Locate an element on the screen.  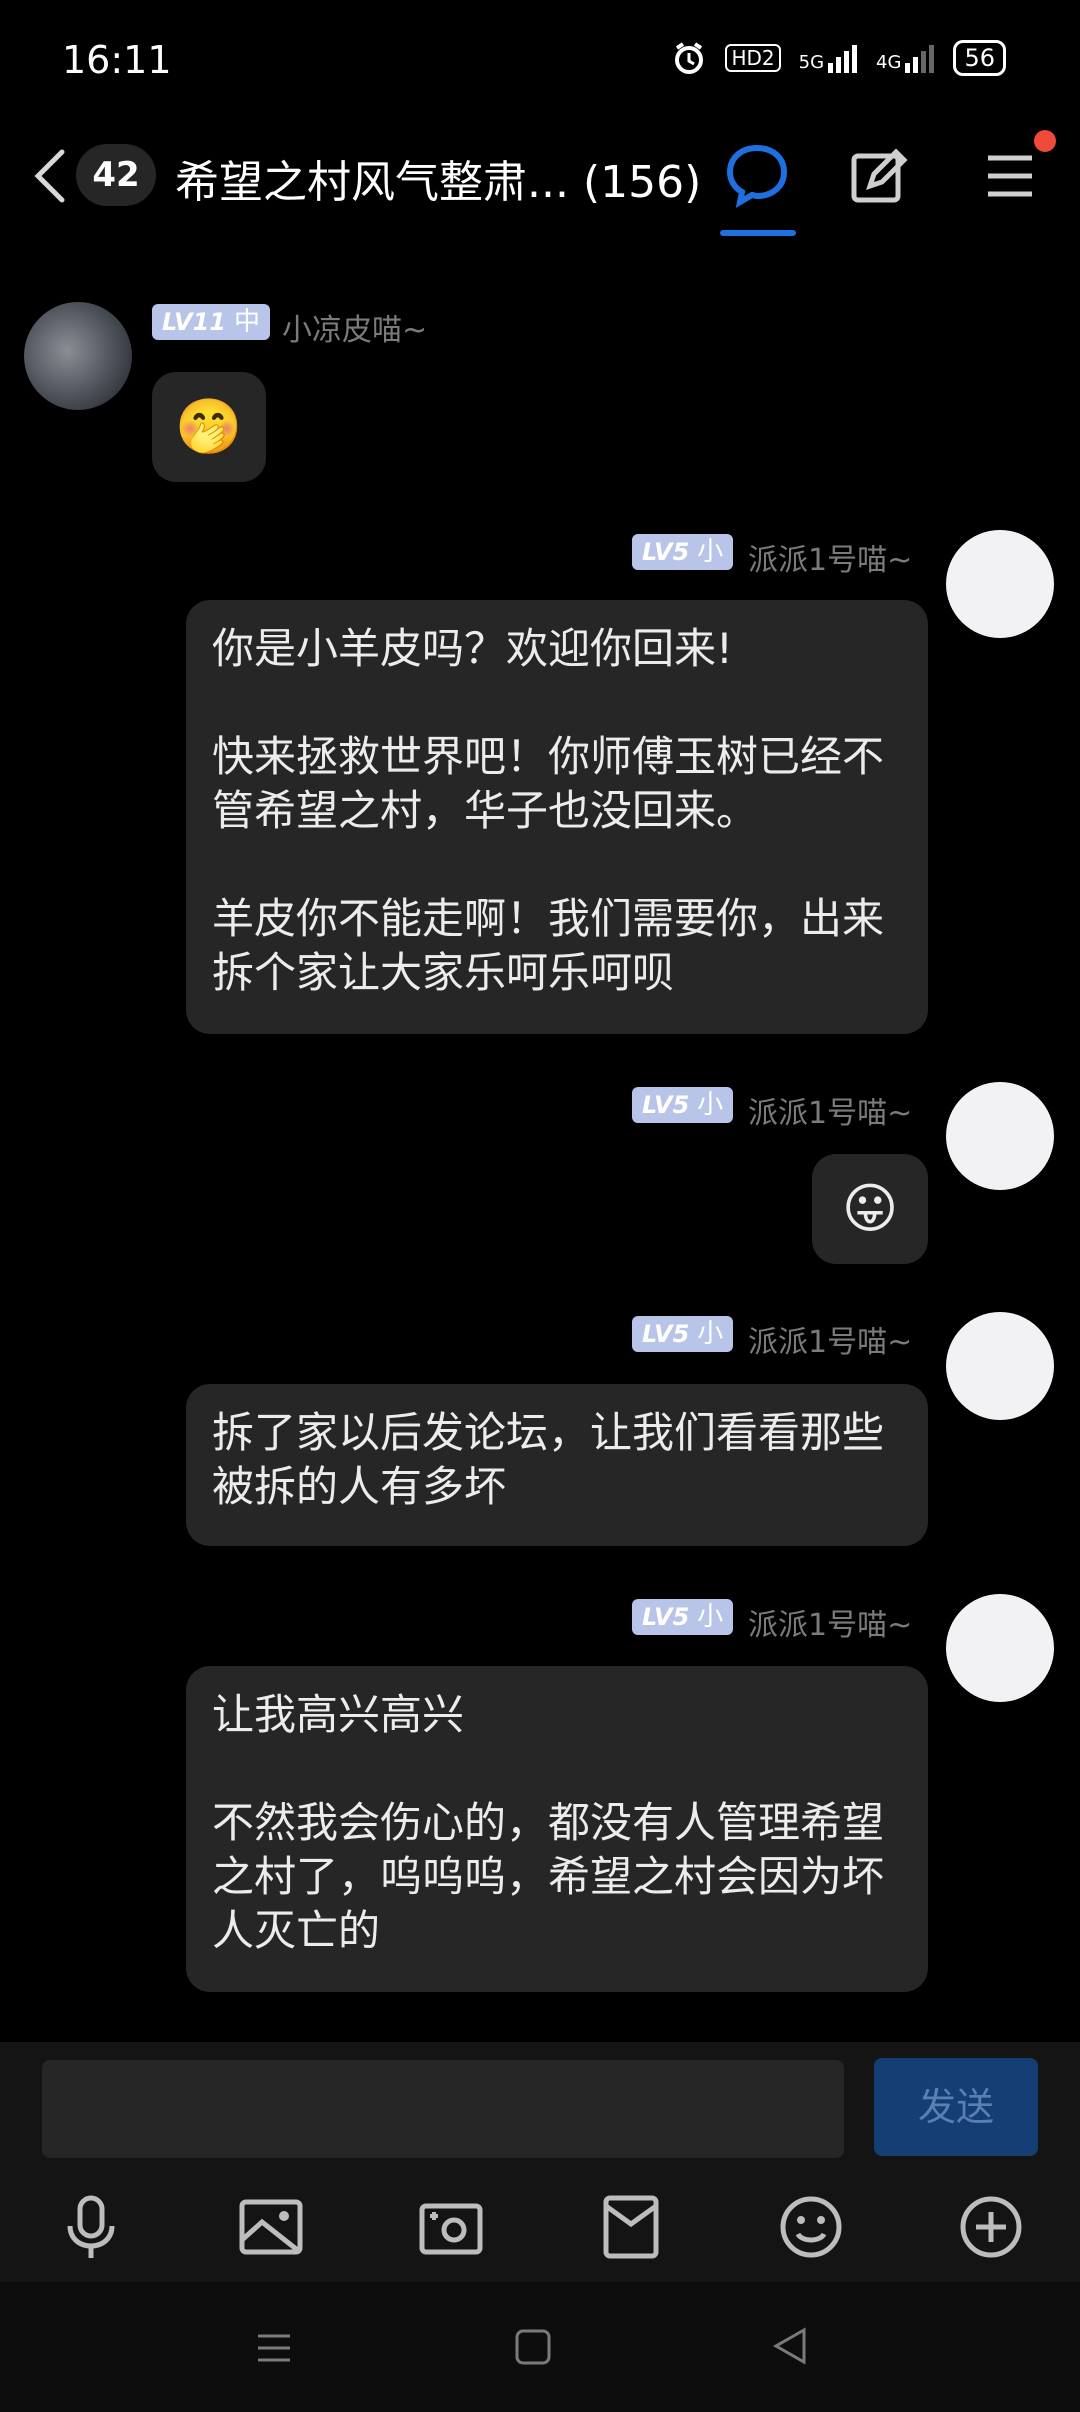
message-text: 快来拯救世界吧！你师傅玉树已经不管希望之村，华子也没回来。 is located at coordinates (548, 783).